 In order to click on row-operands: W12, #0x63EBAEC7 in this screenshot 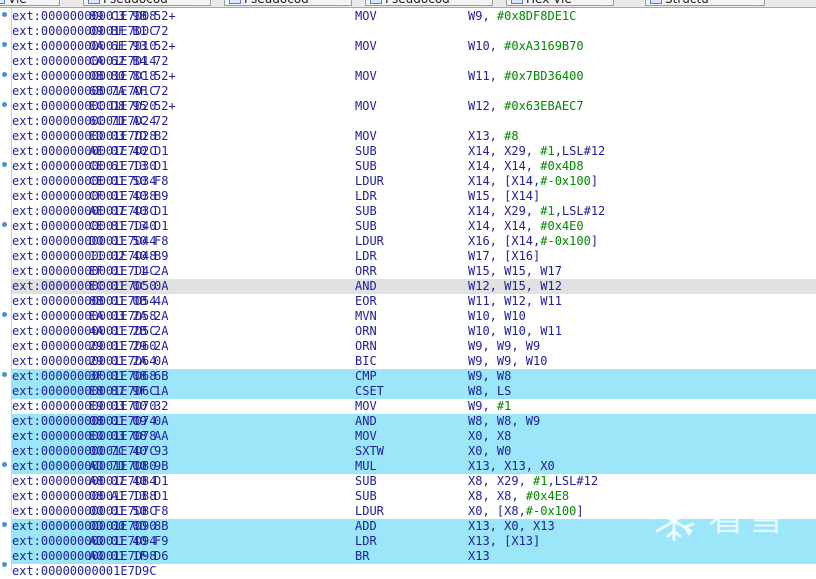, I will do `click(526, 106)`.